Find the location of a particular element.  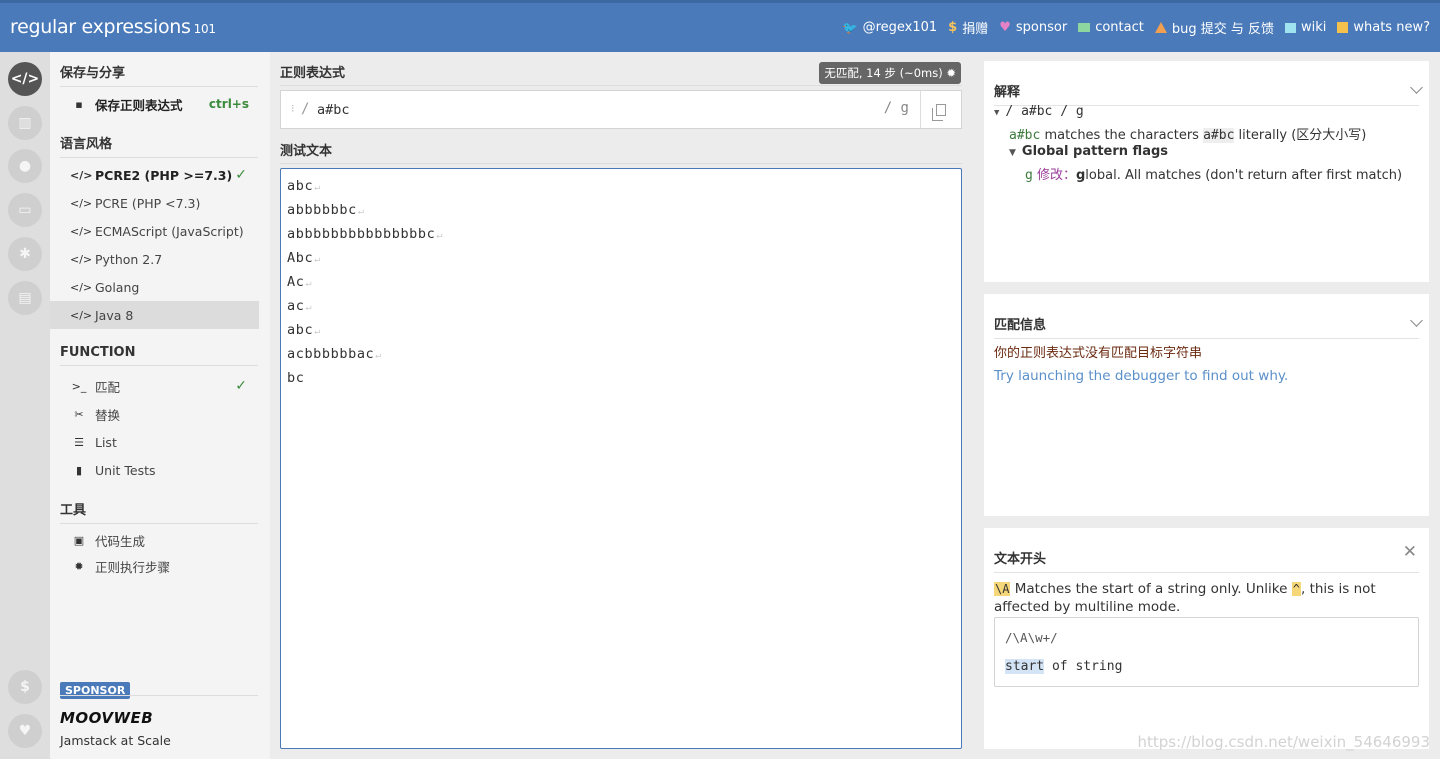

flavor-label: ECMAScript (JavaScript) is located at coordinates (169, 231).